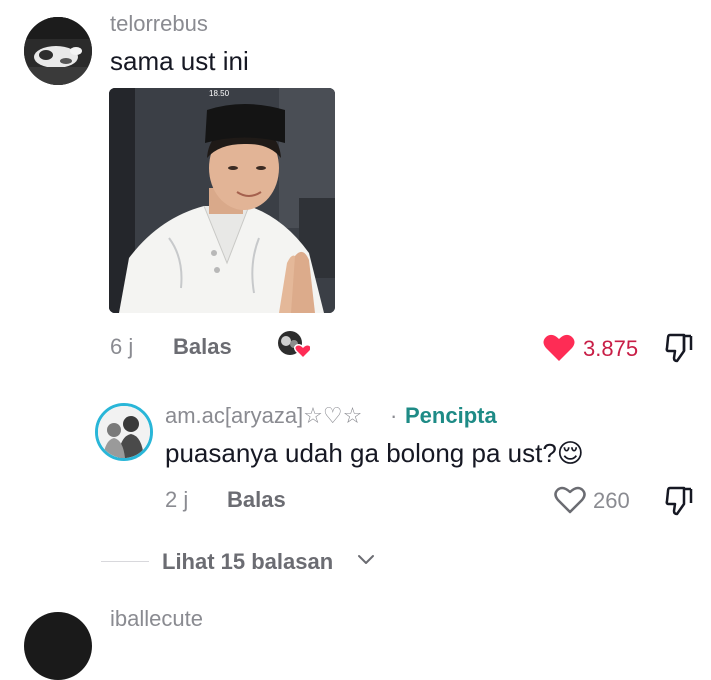  Describe the element at coordinates (451, 415) in the screenshot. I see `creator-label: Pencipta` at that location.